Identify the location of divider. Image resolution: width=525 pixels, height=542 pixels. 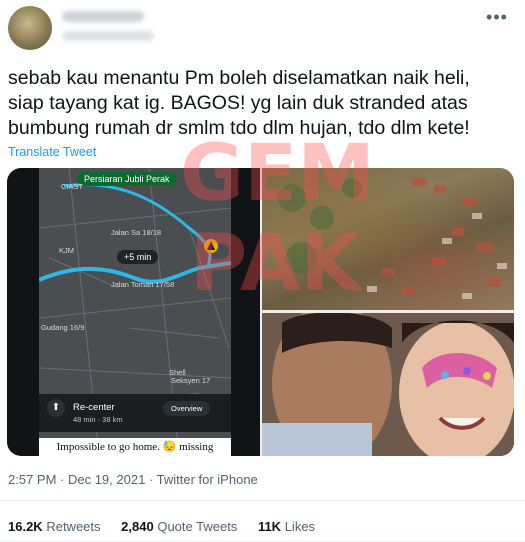
(262, 500).